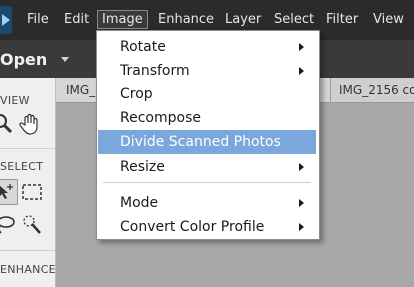 The image size is (414, 287). I want to click on menu-item-label: Transform, so click(155, 71).